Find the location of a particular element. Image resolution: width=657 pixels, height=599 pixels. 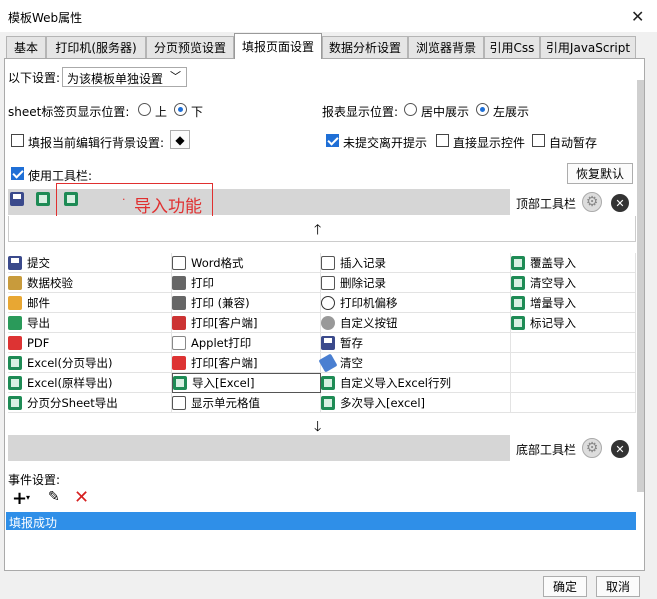

toolbar-option-label: 邮件 is located at coordinates (38, 302).